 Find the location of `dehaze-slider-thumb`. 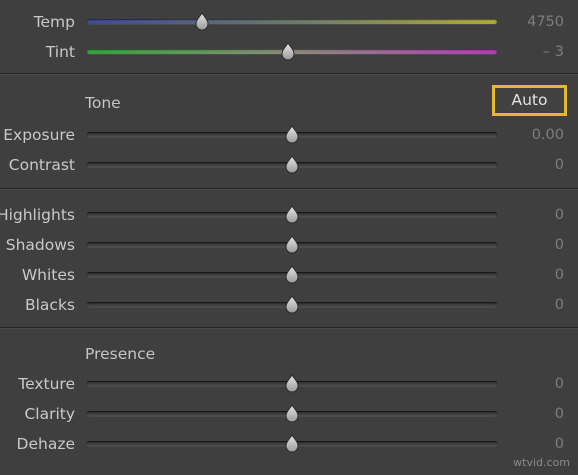

dehaze-slider-thumb is located at coordinates (292, 443).